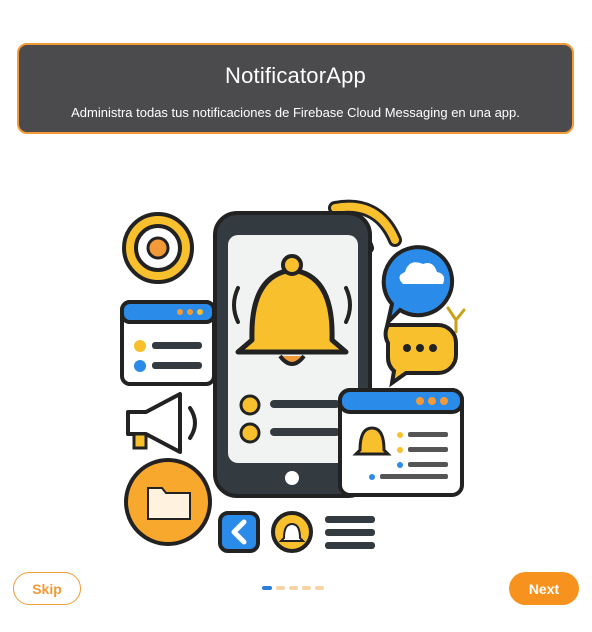  What do you see at coordinates (401, 442) in the screenshot?
I see `notification-window-icon` at bounding box center [401, 442].